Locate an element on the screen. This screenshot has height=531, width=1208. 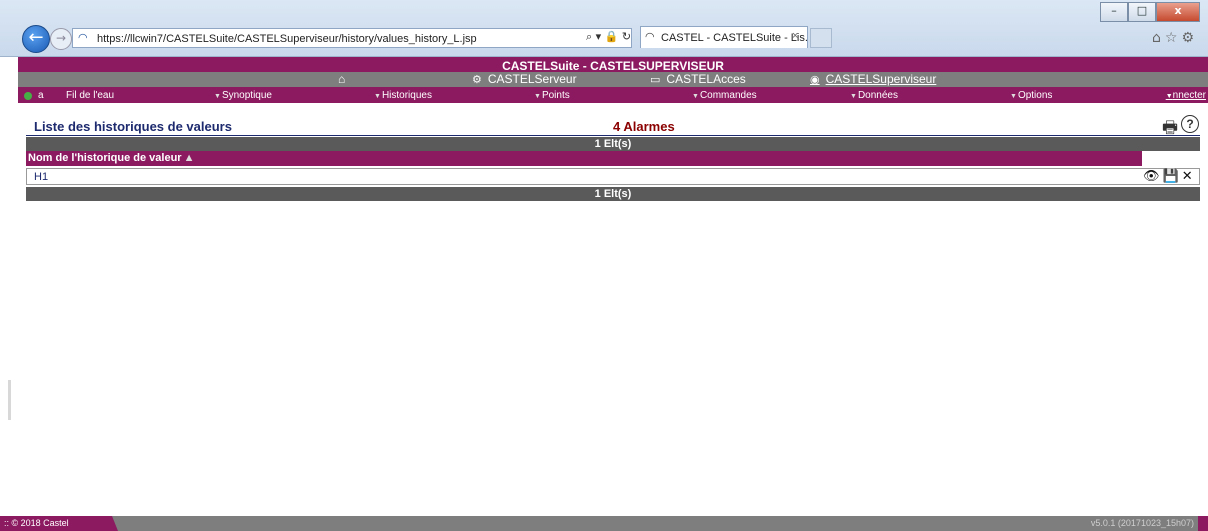
connect-link: ▼nnecter is located at coordinates (1186, 96).